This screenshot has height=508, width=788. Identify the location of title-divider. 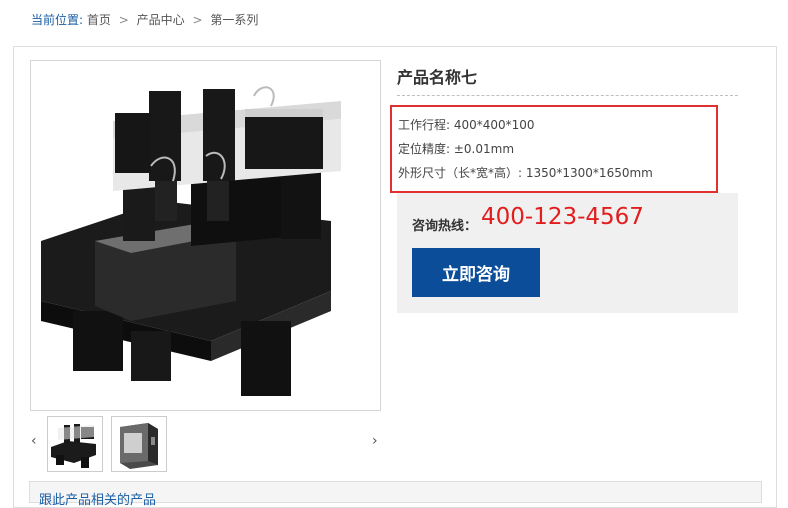
(567, 95).